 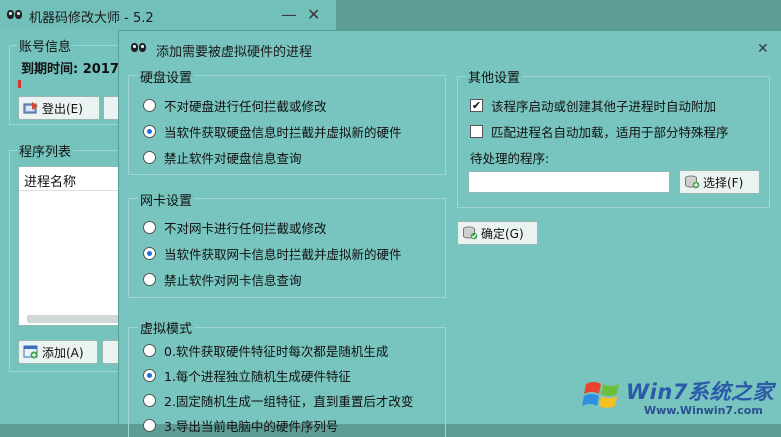 I want to click on ok-label: 确定(G), so click(x=502, y=233).